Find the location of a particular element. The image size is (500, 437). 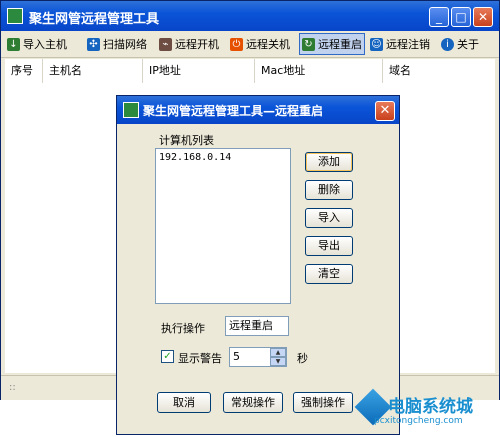

toolbar-about-button: i 关于 is located at coordinates (460, 44).